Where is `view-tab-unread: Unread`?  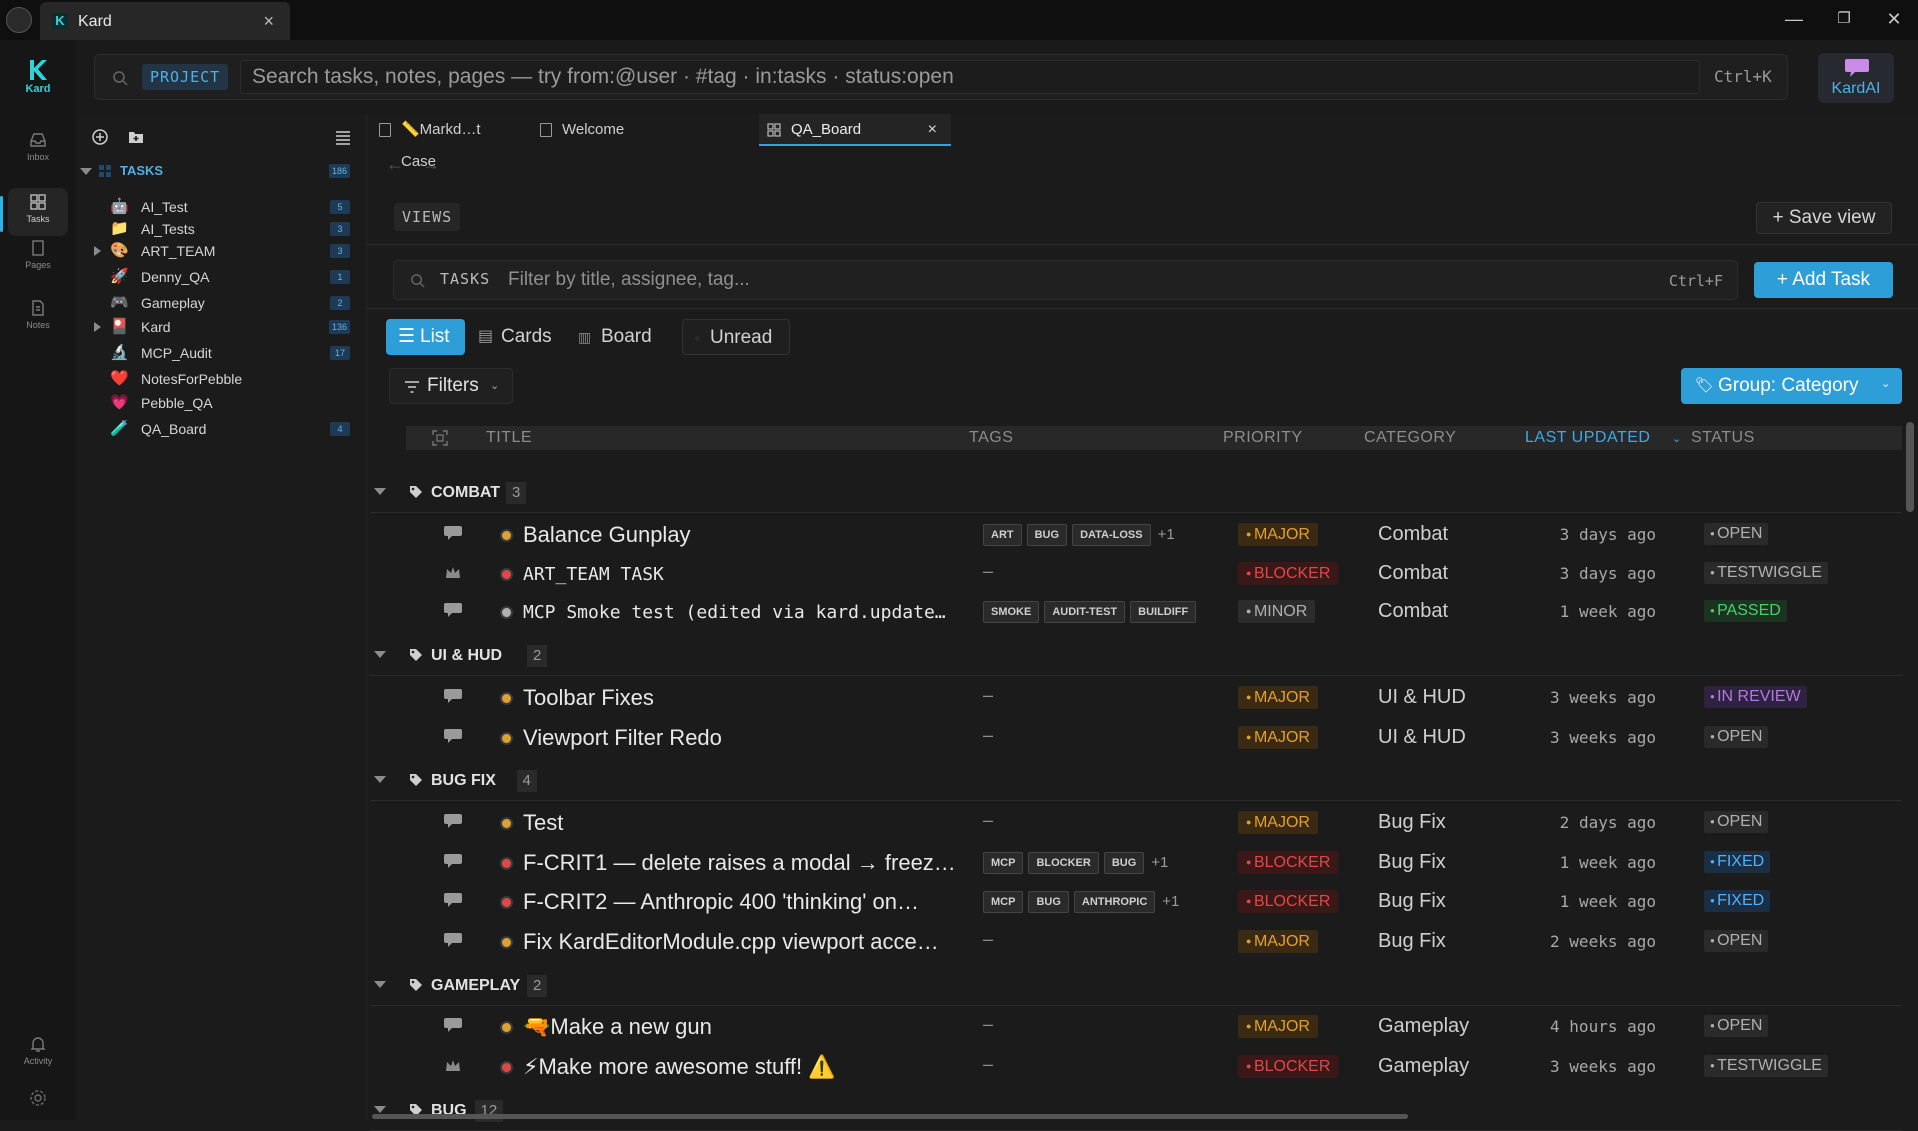 view-tab-unread: Unread is located at coordinates (736, 337).